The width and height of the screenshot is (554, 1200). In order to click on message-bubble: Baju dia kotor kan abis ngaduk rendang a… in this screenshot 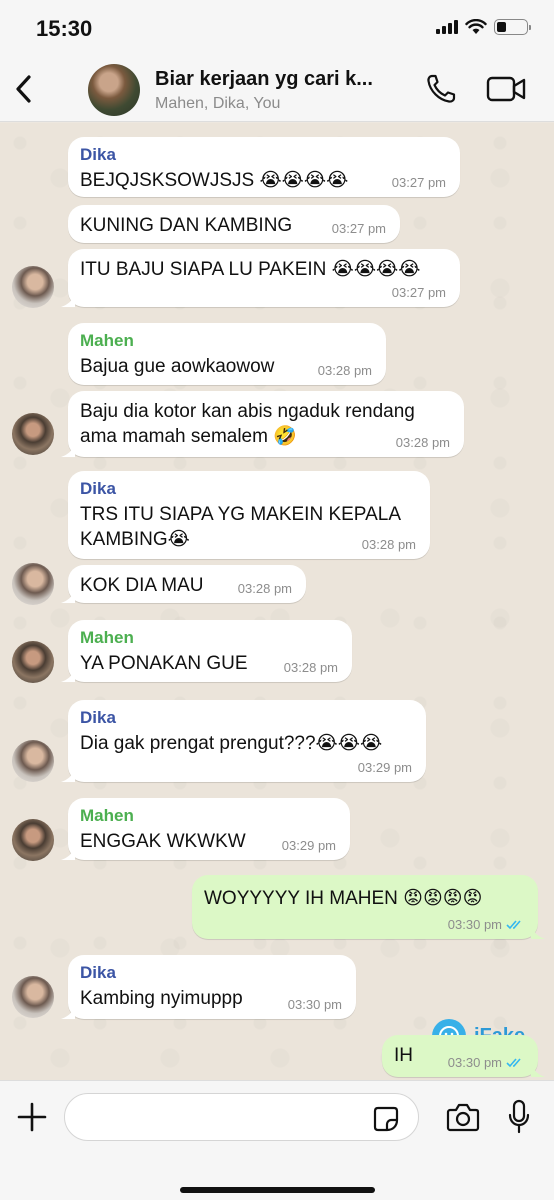, I will do `click(262, 424)`.